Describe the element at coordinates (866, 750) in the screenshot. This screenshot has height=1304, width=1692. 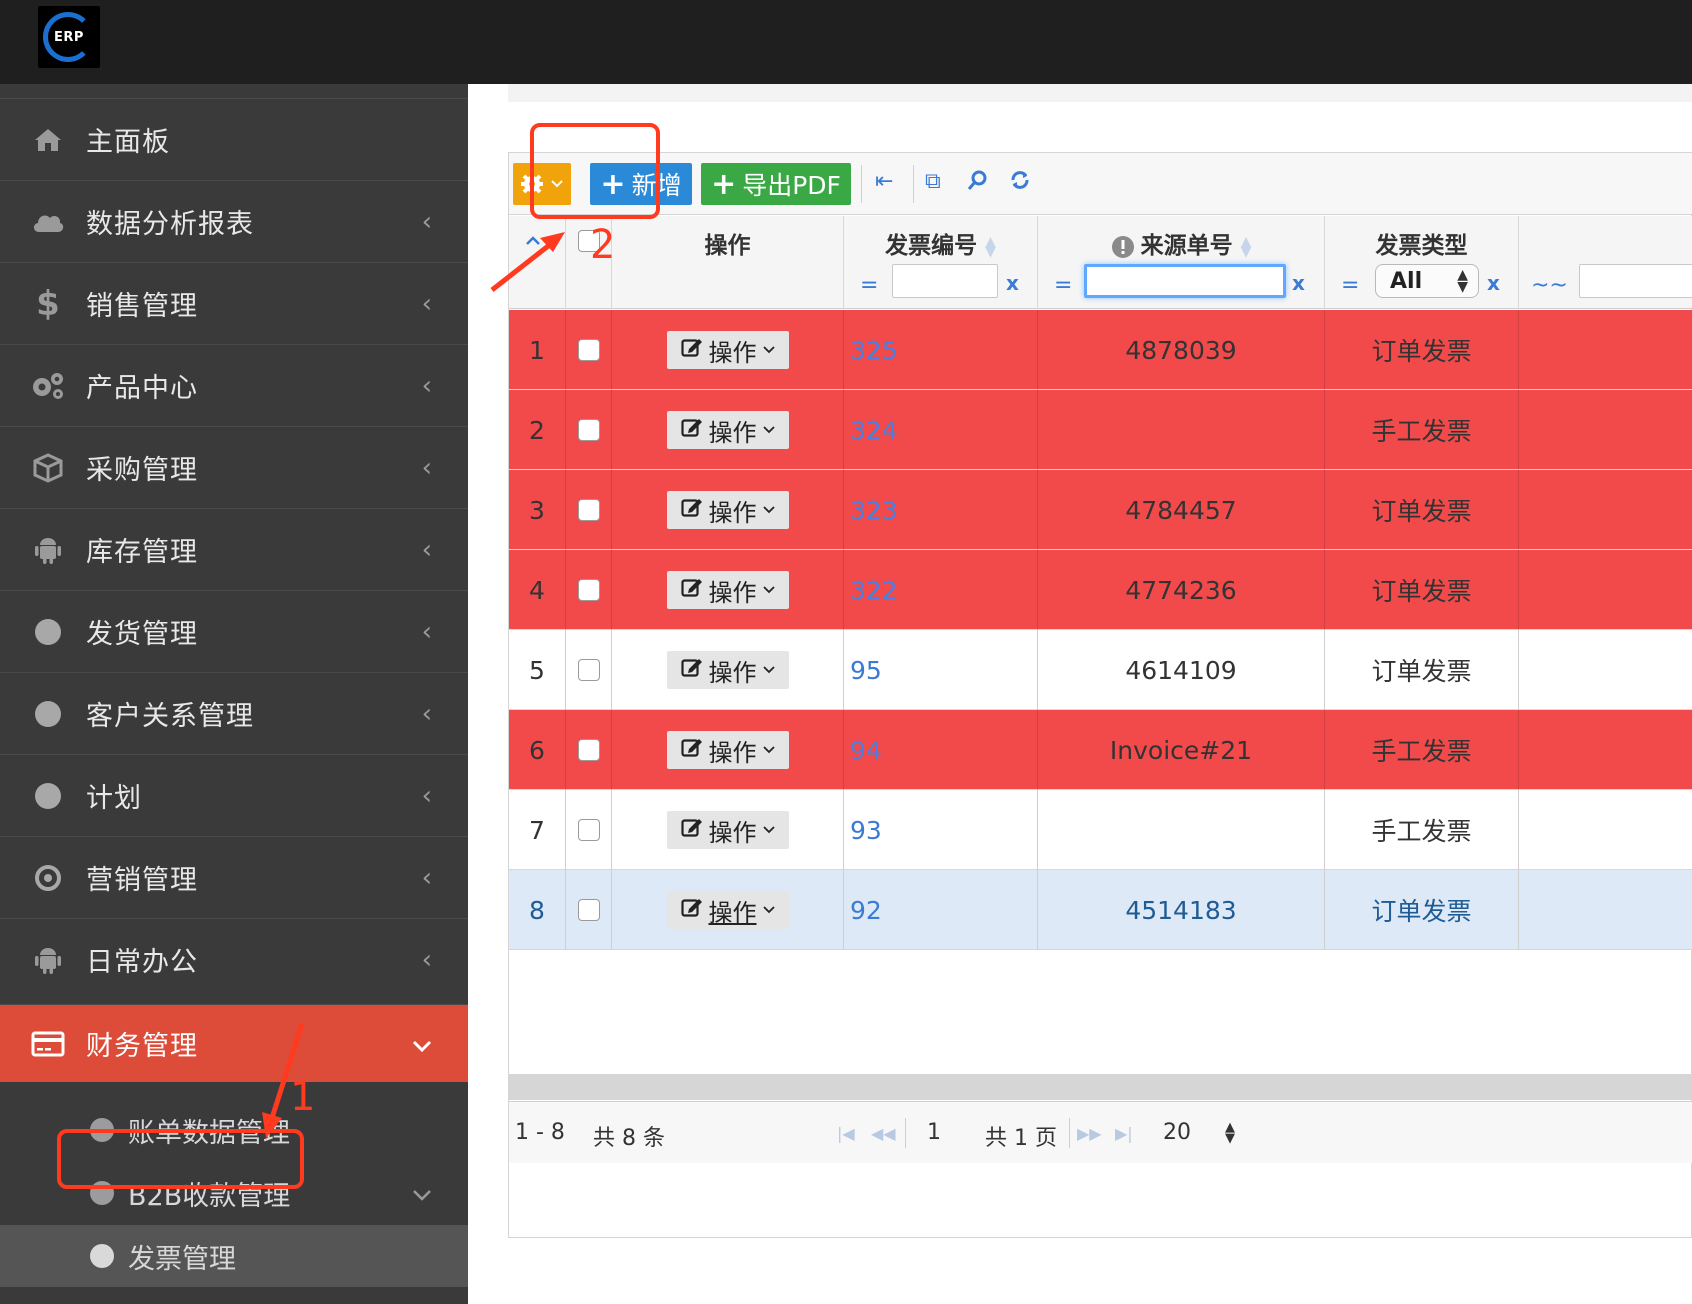
I see `invoice-no-link: 94` at that location.